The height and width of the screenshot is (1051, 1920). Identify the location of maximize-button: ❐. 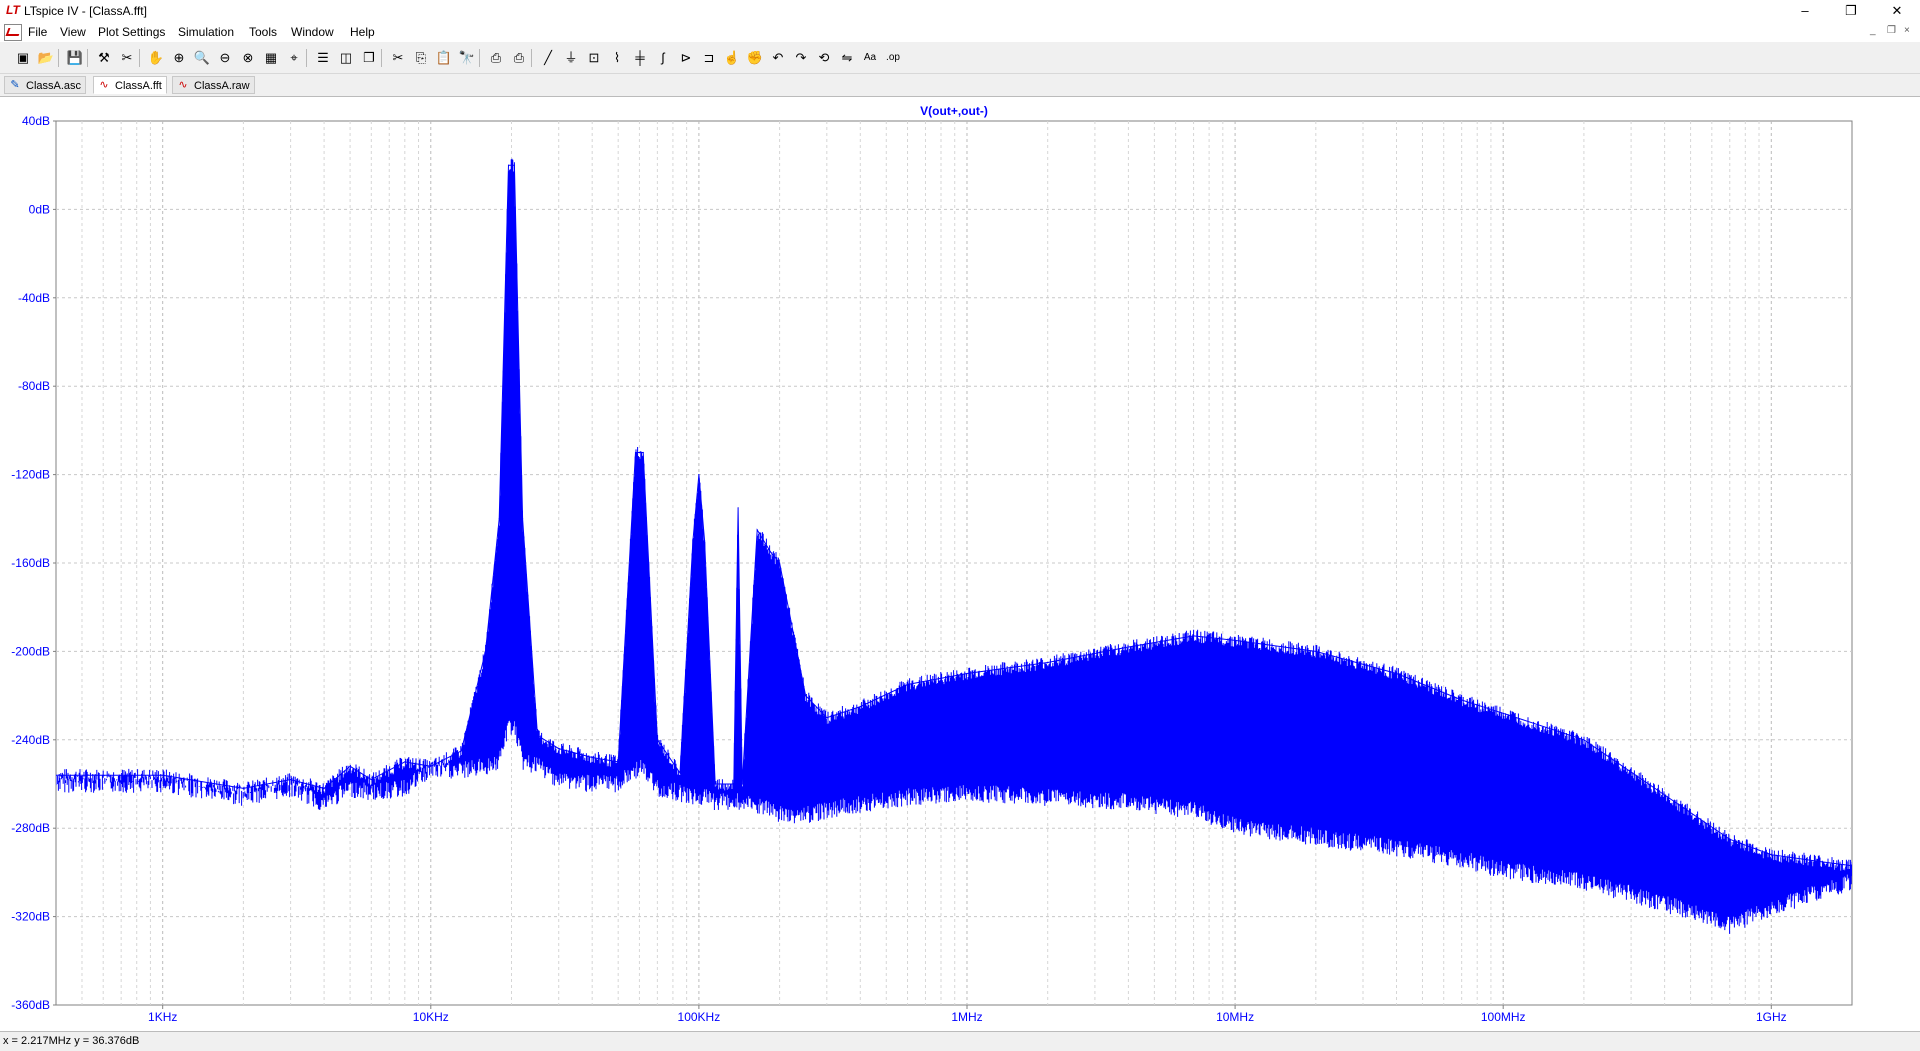
(1851, 11).